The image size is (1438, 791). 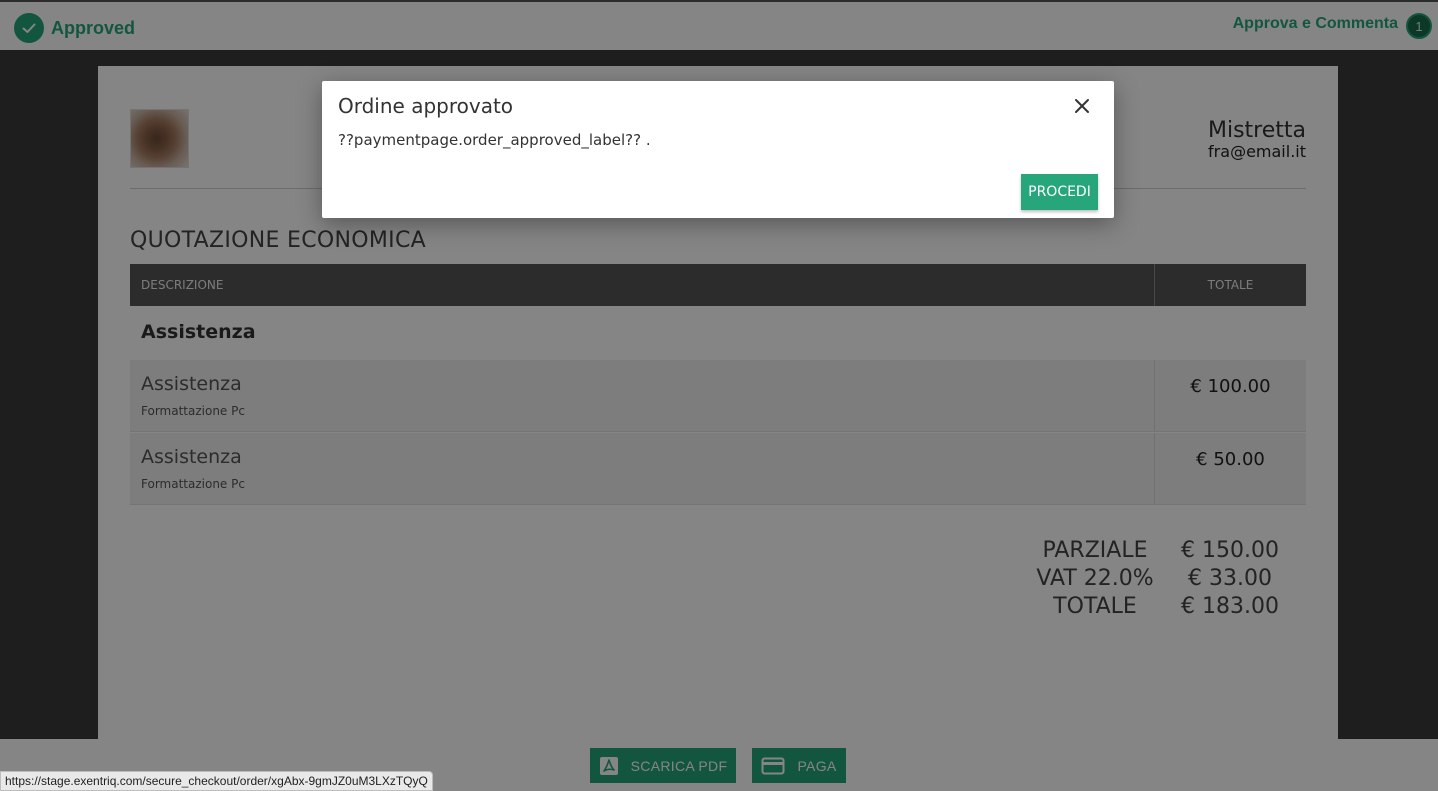 What do you see at coordinates (1082, 106) in the screenshot?
I see `close-icon` at bounding box center [1082, 106].